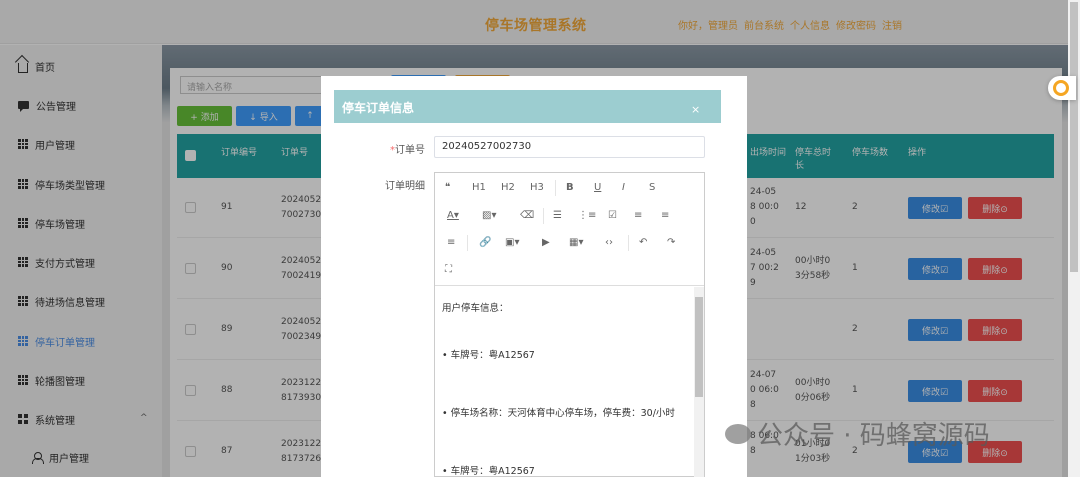 The width and height of the screenshot is (1080, 477). What do you see at coordinates (738, 433) in the screenshot?
I see `wechat-icon` at bounding box center [738, 433].